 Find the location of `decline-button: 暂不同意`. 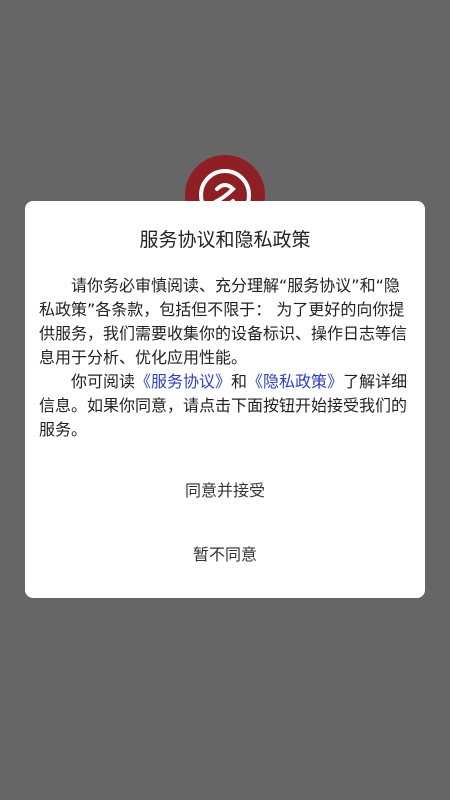

decline-button: 暂不同意 is located at coordinates (225, 555).